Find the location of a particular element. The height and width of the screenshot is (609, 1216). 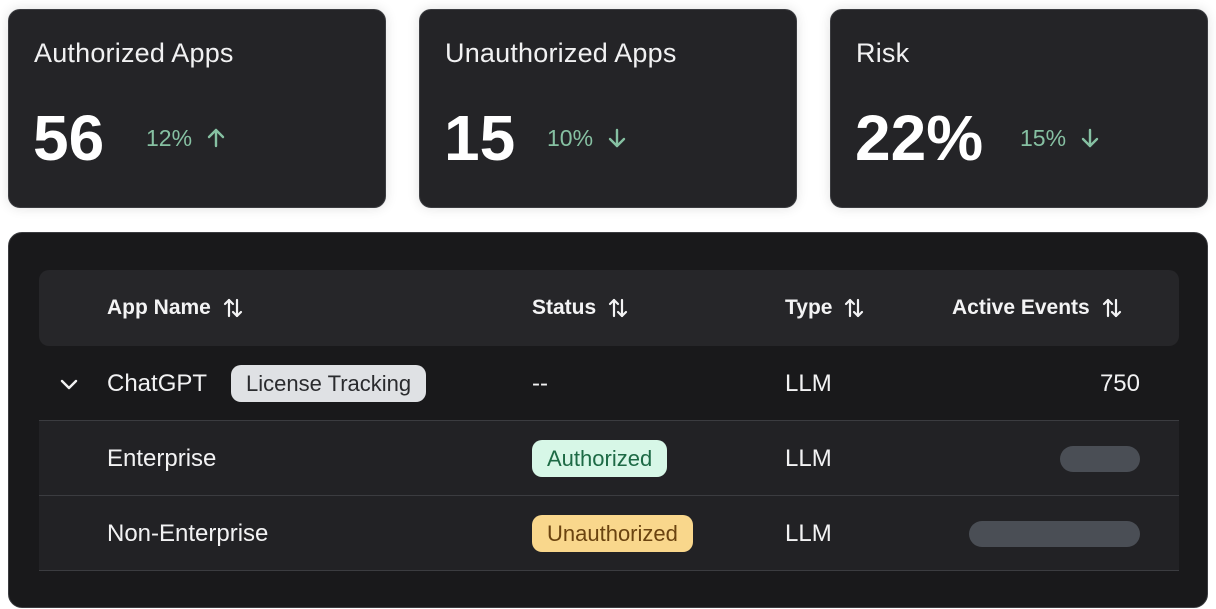

stat-value: 15 is located at coordinates (480, 138).